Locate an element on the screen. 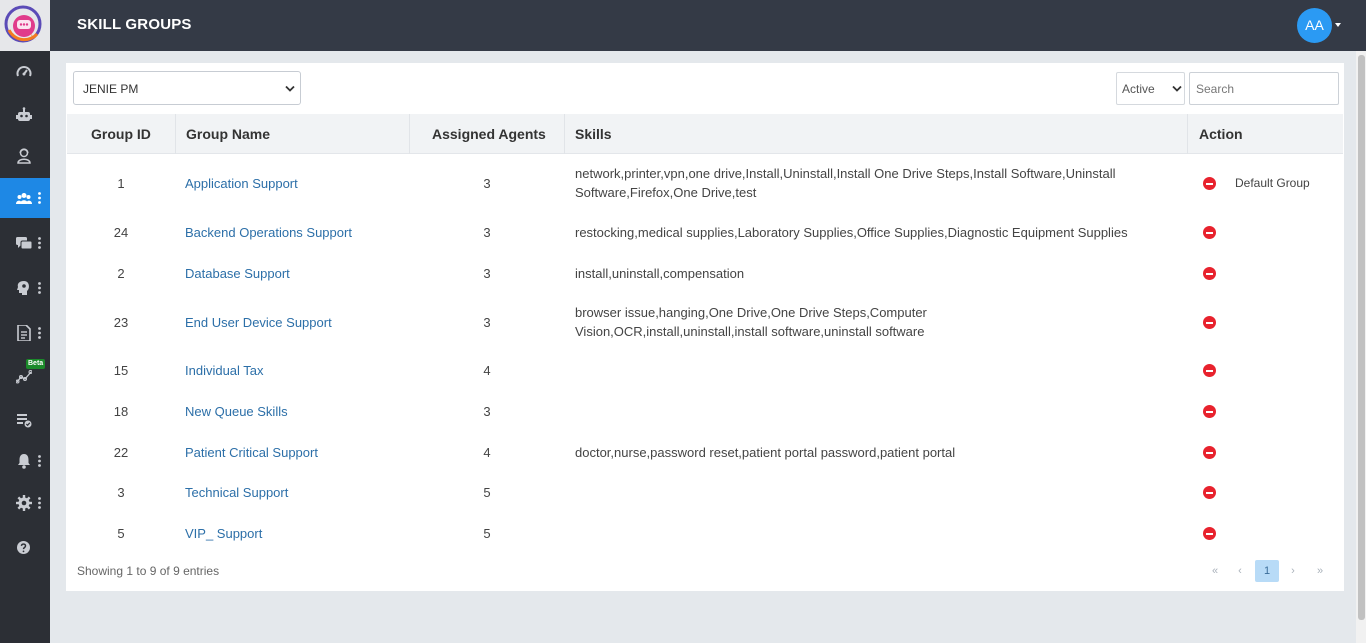  sidebar-item-knowledge is located at coordinates (25, 288).